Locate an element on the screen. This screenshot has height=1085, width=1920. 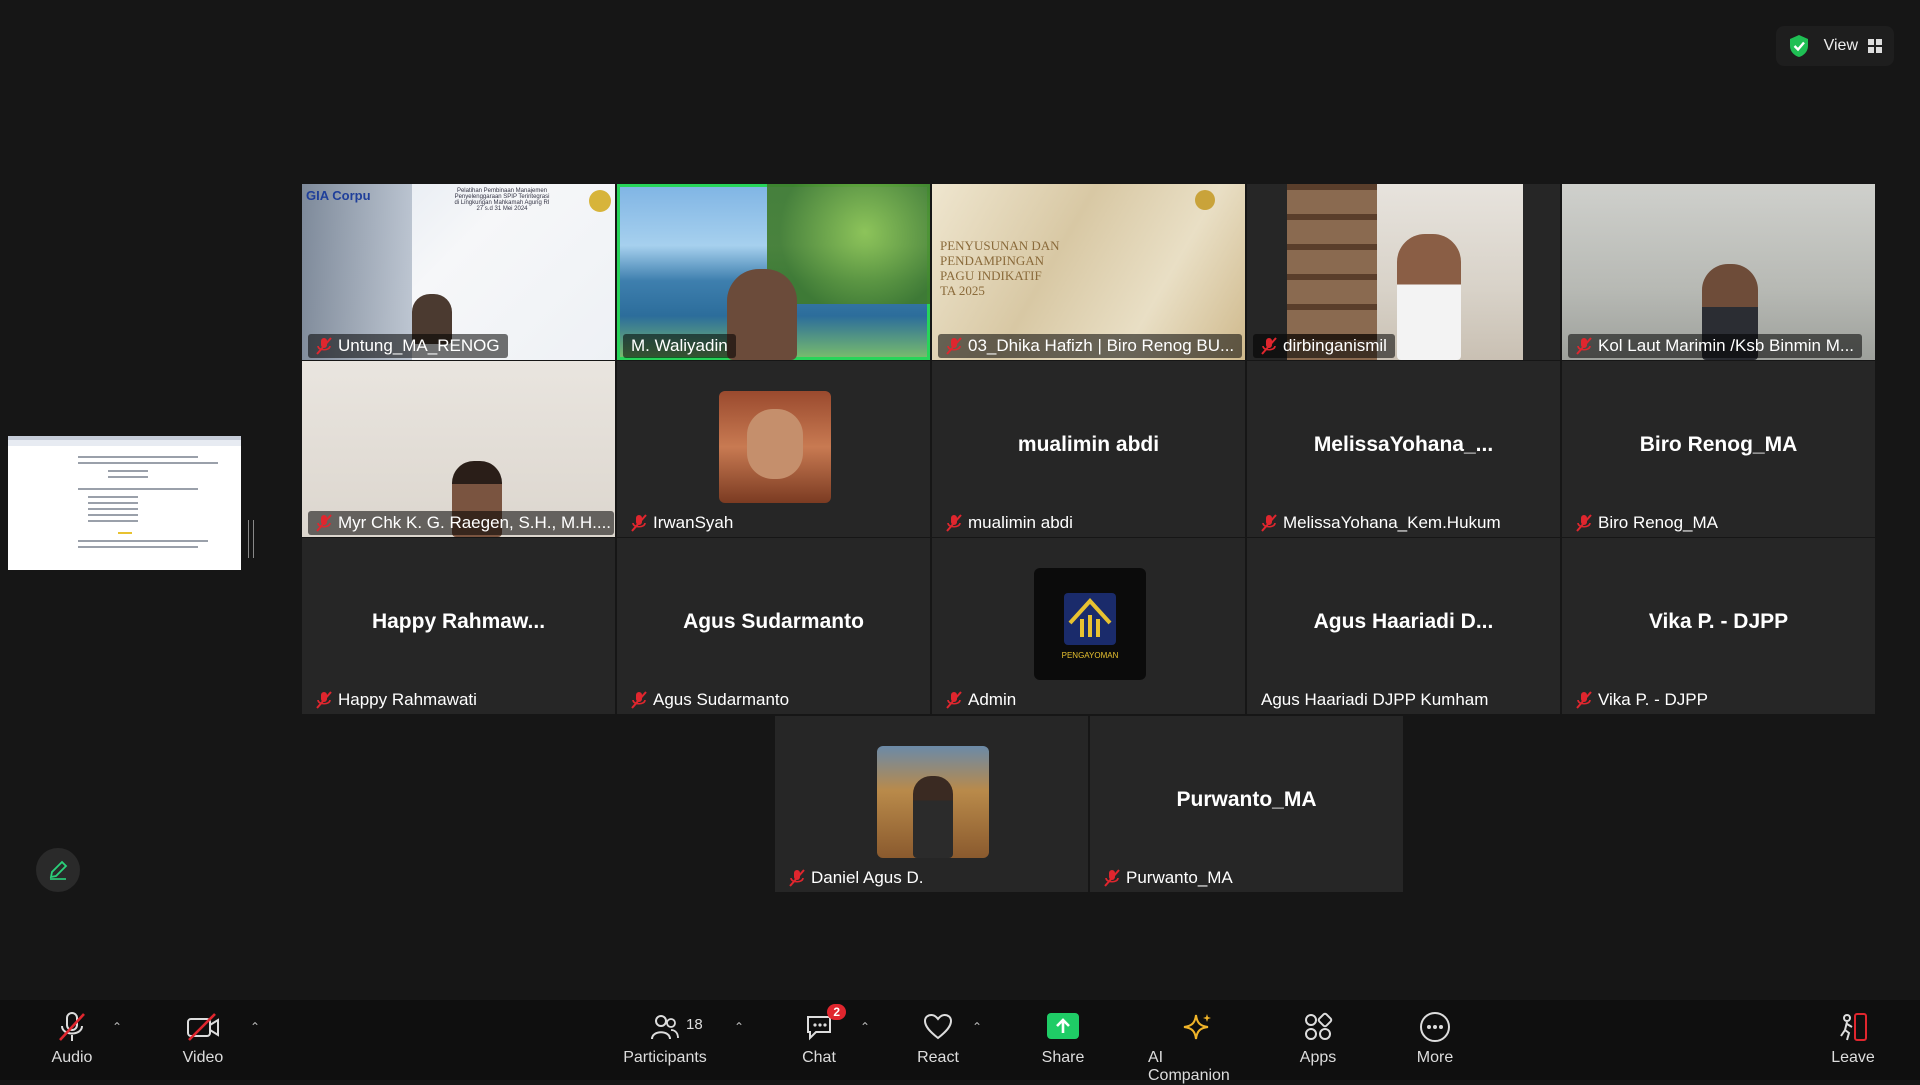
participant-name: Purwanto_MA is located at coordinates (1168, 878).